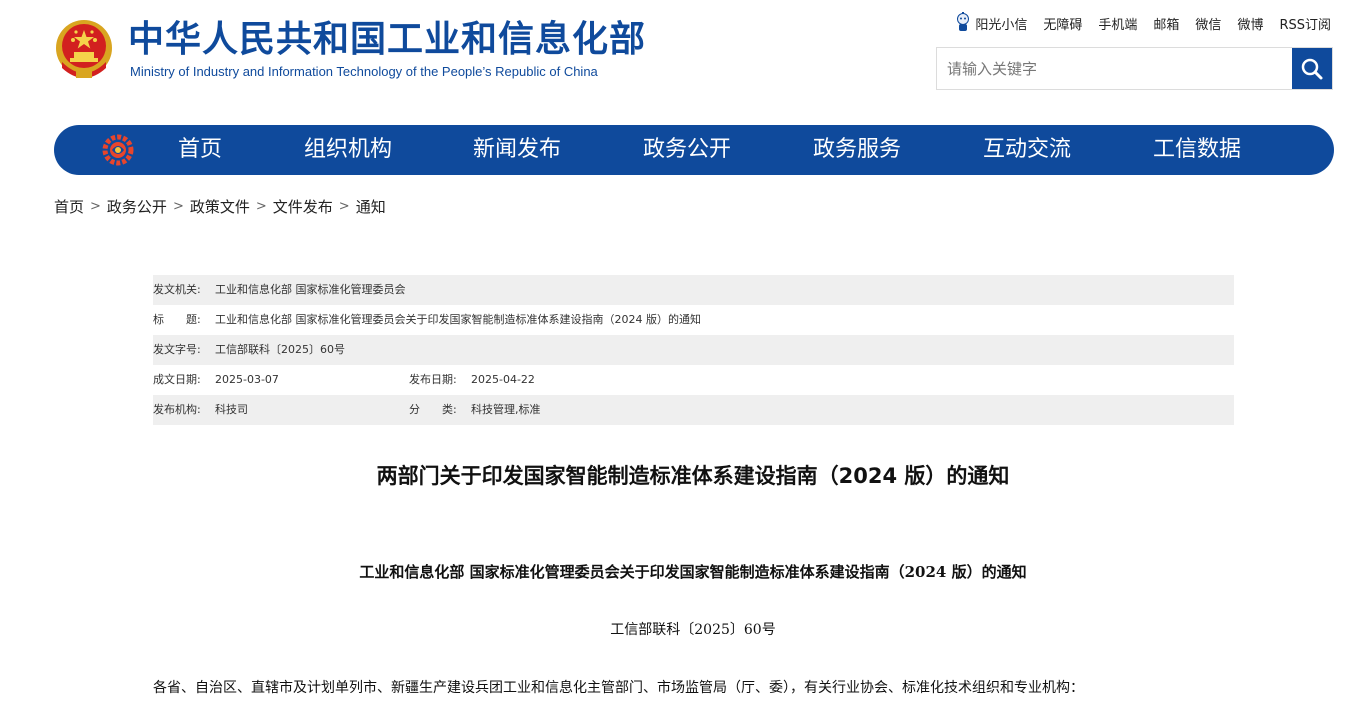 Image resolution: width=1353 pixels, height=710 pixels. I want to click on org-label: 发布机构:, so click(177, 409).